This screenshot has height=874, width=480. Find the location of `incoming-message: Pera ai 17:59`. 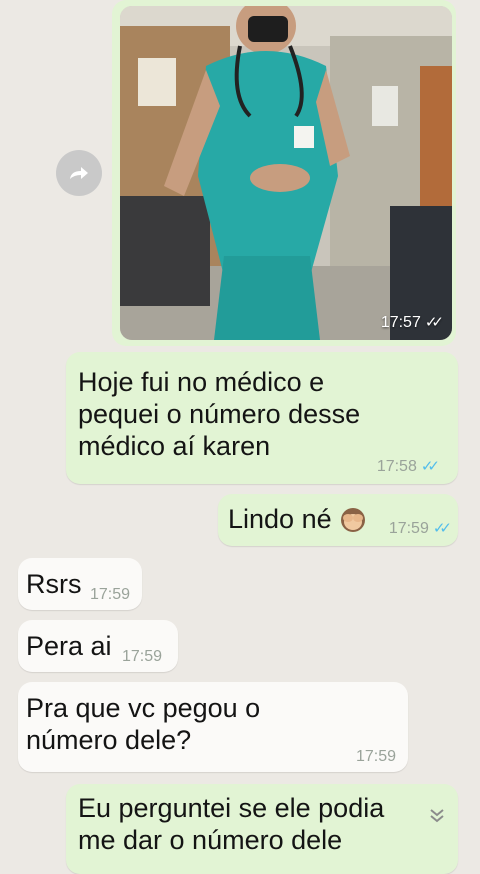

incoming-message: Pera ai 17:59 is located at coordinates (98, 646).